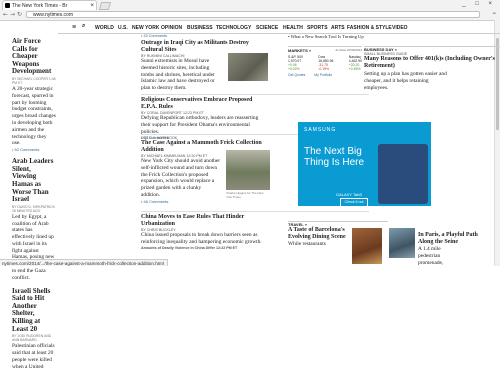 This screenshot has height=370, width=500. I want to click on partial-comments: • 33 Comments, so click(154, 36).